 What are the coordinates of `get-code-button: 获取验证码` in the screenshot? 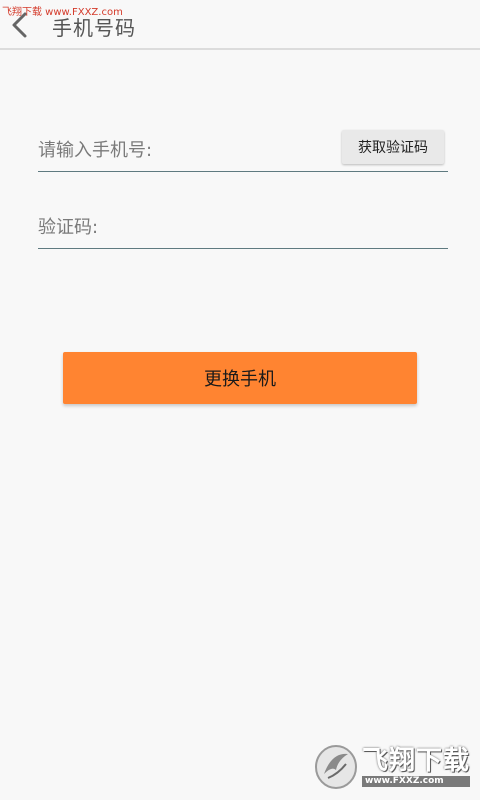 It's located at (393, 147).